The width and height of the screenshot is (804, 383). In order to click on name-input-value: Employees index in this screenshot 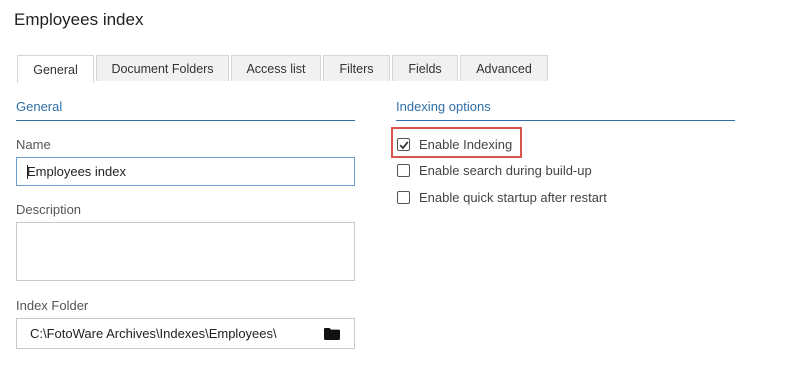, I will do `click(76, 171)`.